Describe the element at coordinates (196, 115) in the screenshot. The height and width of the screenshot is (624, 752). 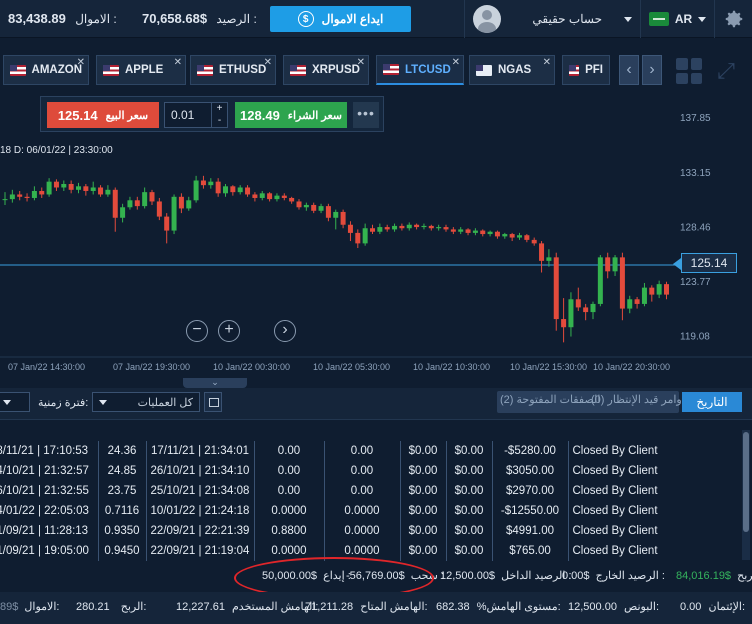
I see `lot-size-stepper: 0.01 + -` at that location.